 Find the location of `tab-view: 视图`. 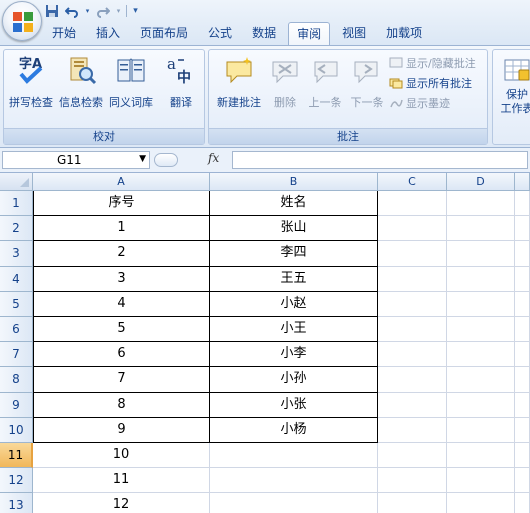

tab-view: 视图 is located at coordinates (354, 33).